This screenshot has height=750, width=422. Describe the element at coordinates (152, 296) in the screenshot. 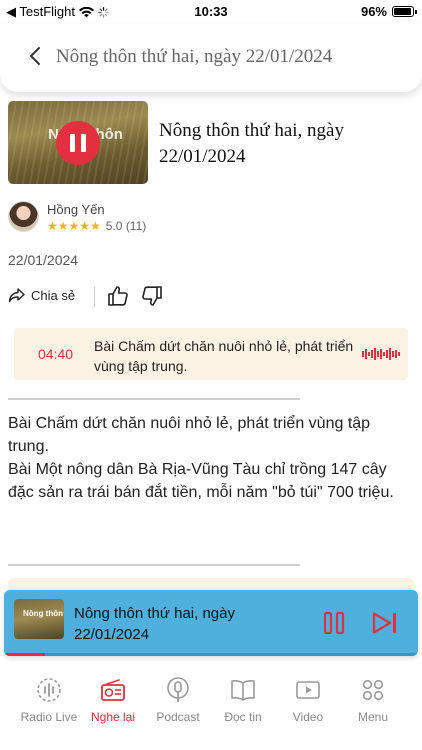

I see `dislike-icon` at that location.